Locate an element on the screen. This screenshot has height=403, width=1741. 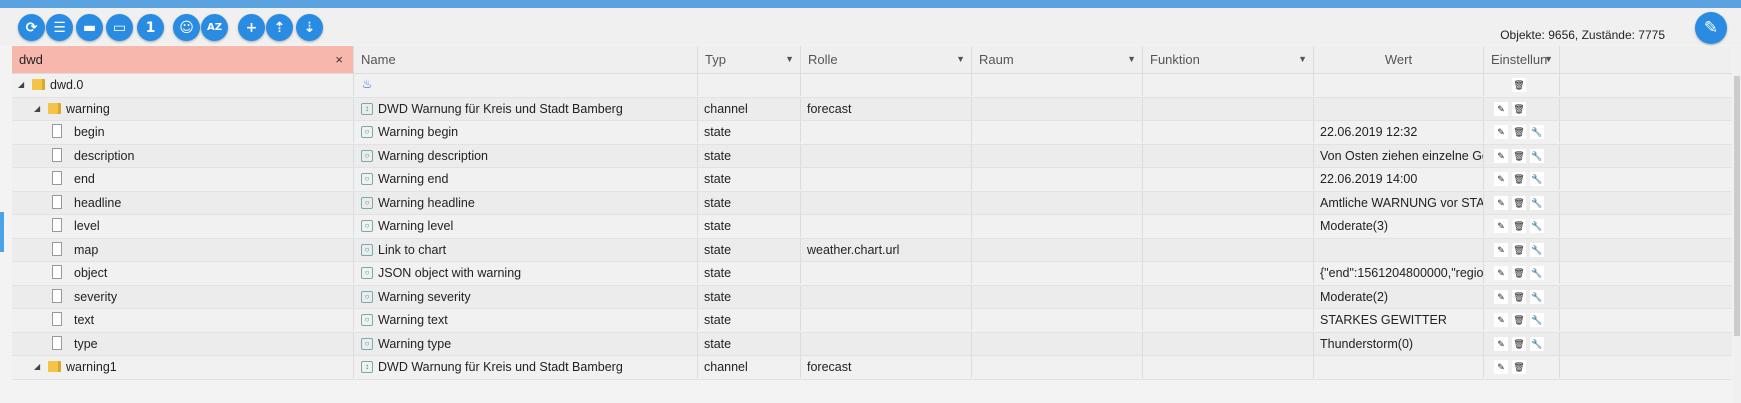
id-cell: type is located at coordinates (183, 343).